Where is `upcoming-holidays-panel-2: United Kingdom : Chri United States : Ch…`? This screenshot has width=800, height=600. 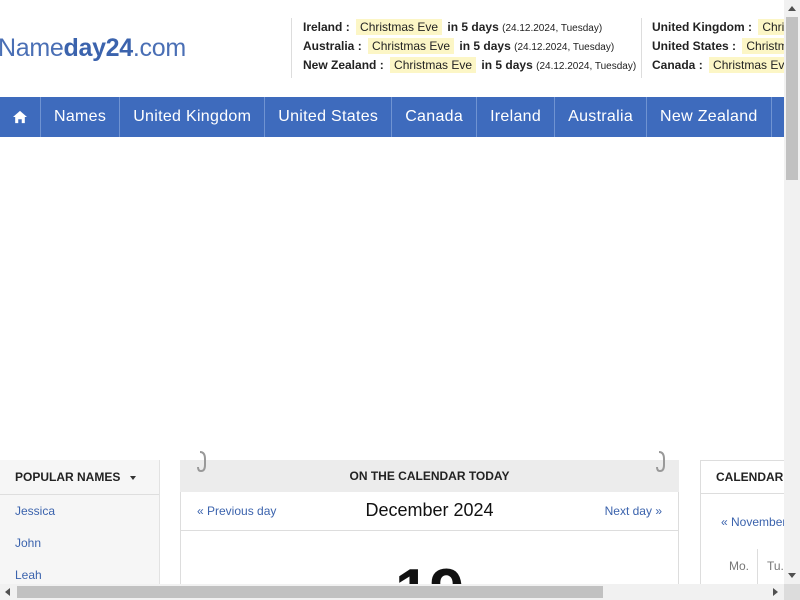
upcoming-holidays-panel-2: United Kingdom : Chri United States : Ch… is located at coordinates (712, 48).